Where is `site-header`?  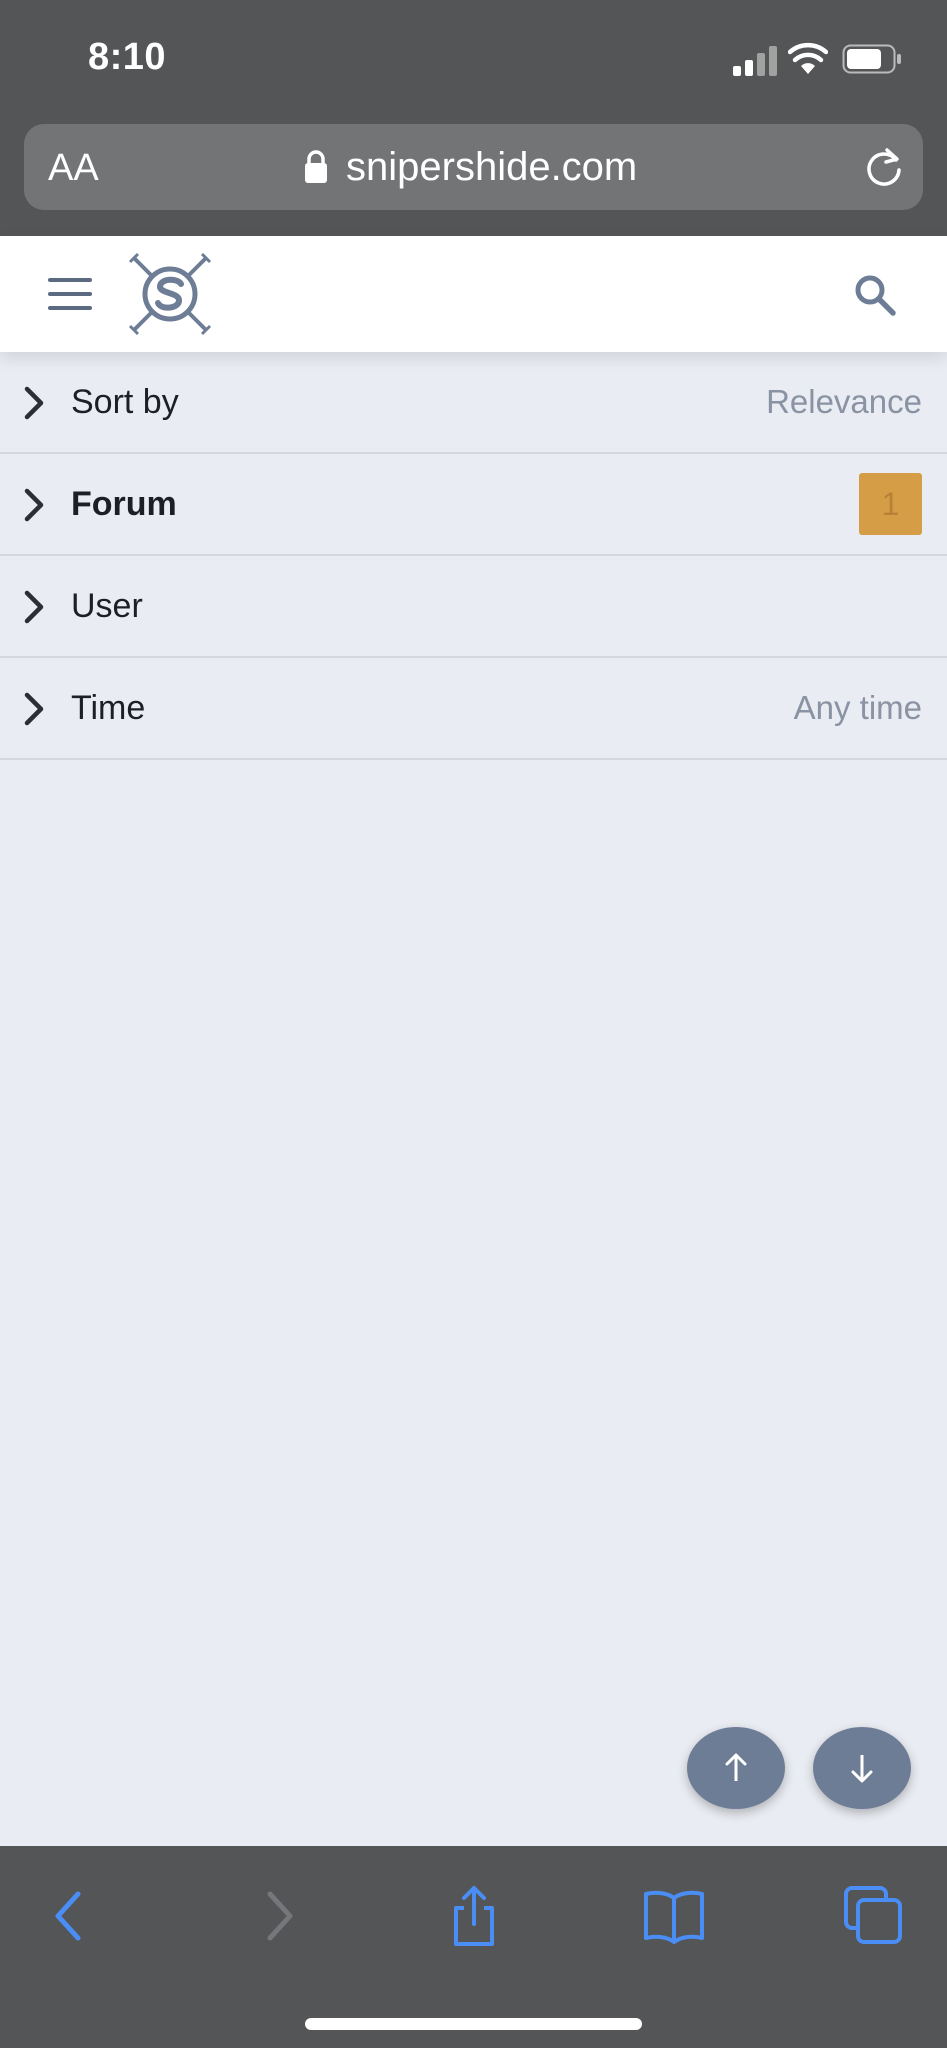
site-header is located at coordinates (473, 294).